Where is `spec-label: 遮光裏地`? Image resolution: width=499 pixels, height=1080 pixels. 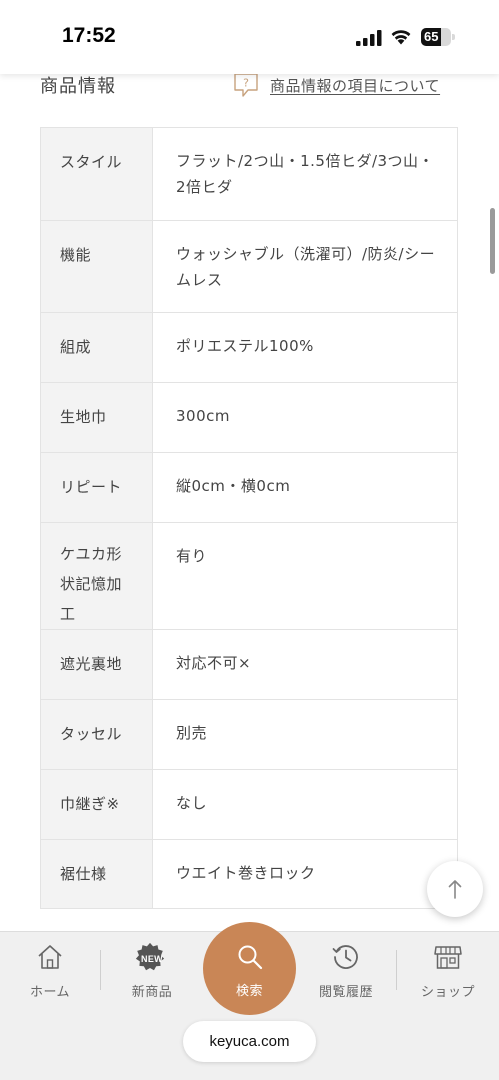 spec-label: 遮光裏地 is located at coordinates (96, 664).